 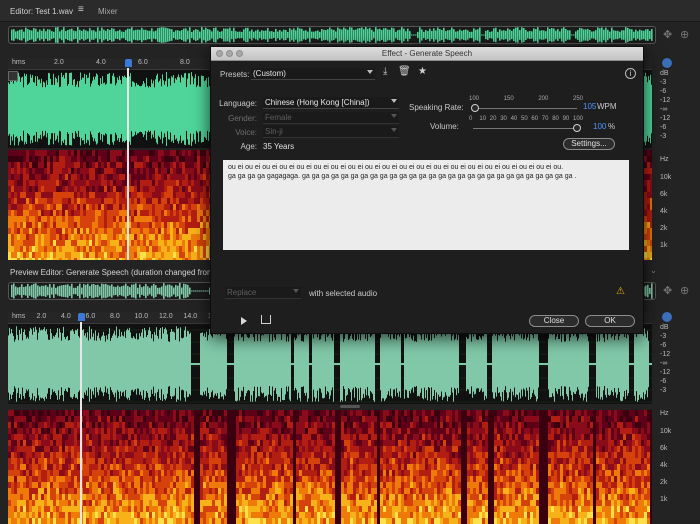 I want to click on voice-value: Sin-ji, so click(x=274, y=131).